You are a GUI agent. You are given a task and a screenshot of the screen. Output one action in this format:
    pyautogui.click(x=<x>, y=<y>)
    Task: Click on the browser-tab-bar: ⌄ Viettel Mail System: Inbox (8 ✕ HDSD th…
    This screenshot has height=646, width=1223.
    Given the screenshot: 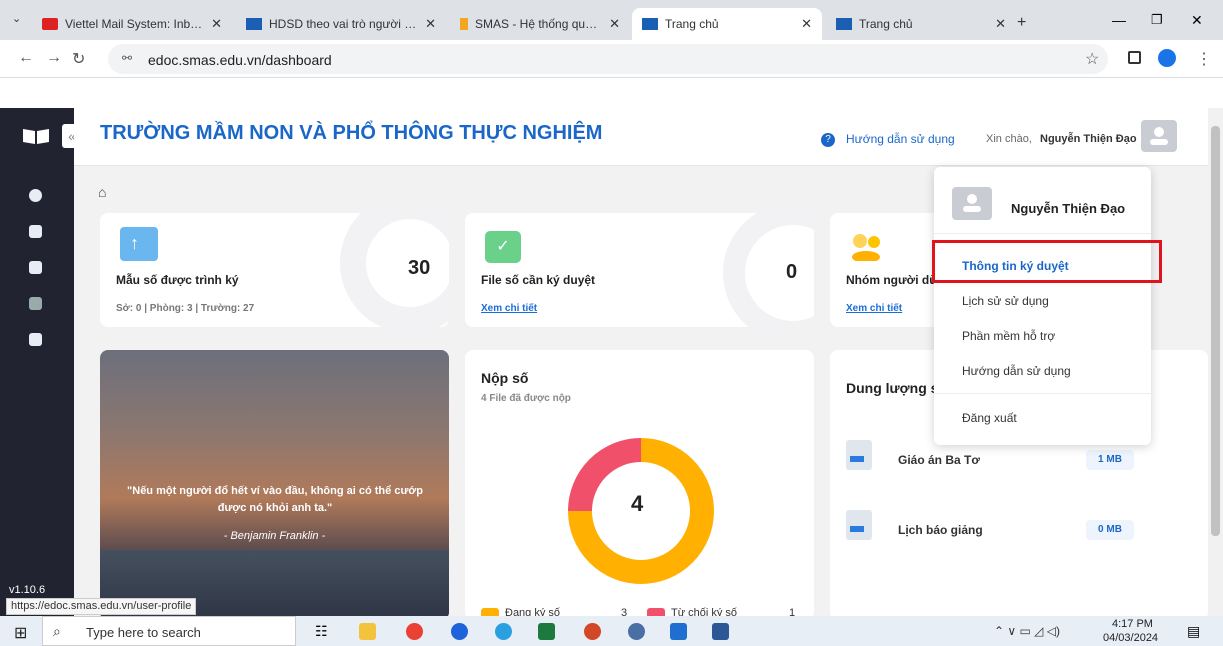 What is the action you would take?
    pyautogui.click(x=611, y=20)
    